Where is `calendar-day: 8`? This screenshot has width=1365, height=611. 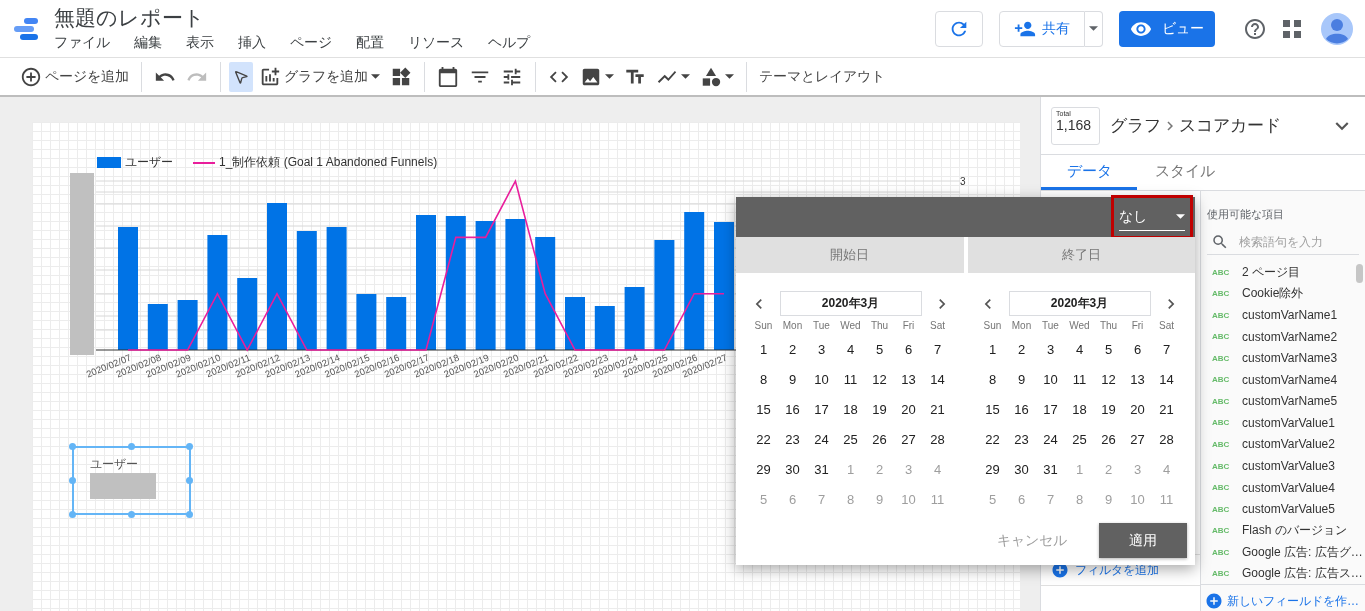 calendar-day: 8 is located at coordinates (763, 379).